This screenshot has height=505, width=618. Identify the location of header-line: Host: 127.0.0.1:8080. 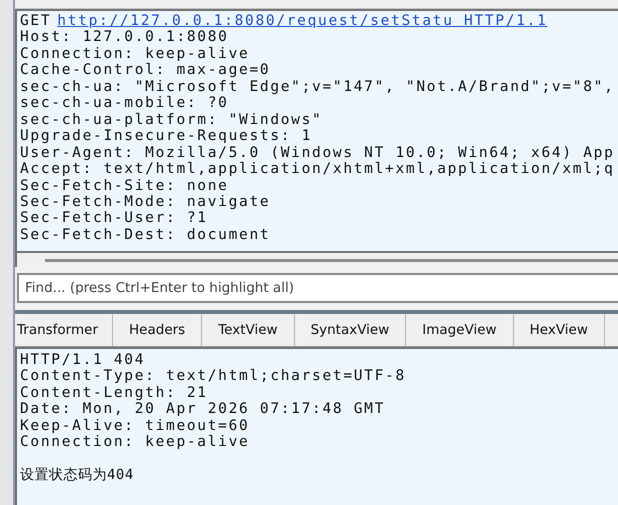
(124, 37).